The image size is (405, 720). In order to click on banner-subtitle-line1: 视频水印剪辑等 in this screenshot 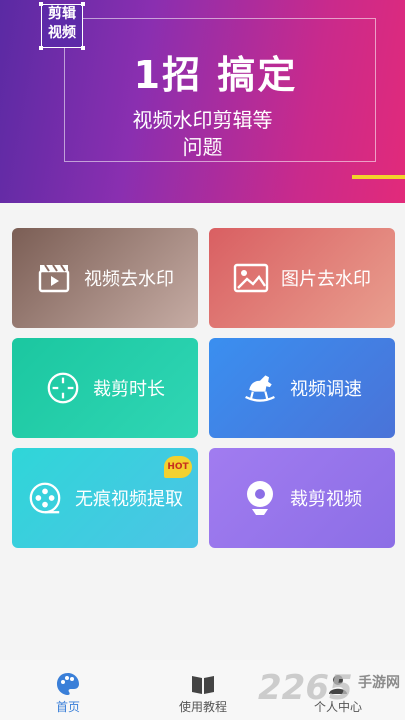, I will do `click(202, 120)`.